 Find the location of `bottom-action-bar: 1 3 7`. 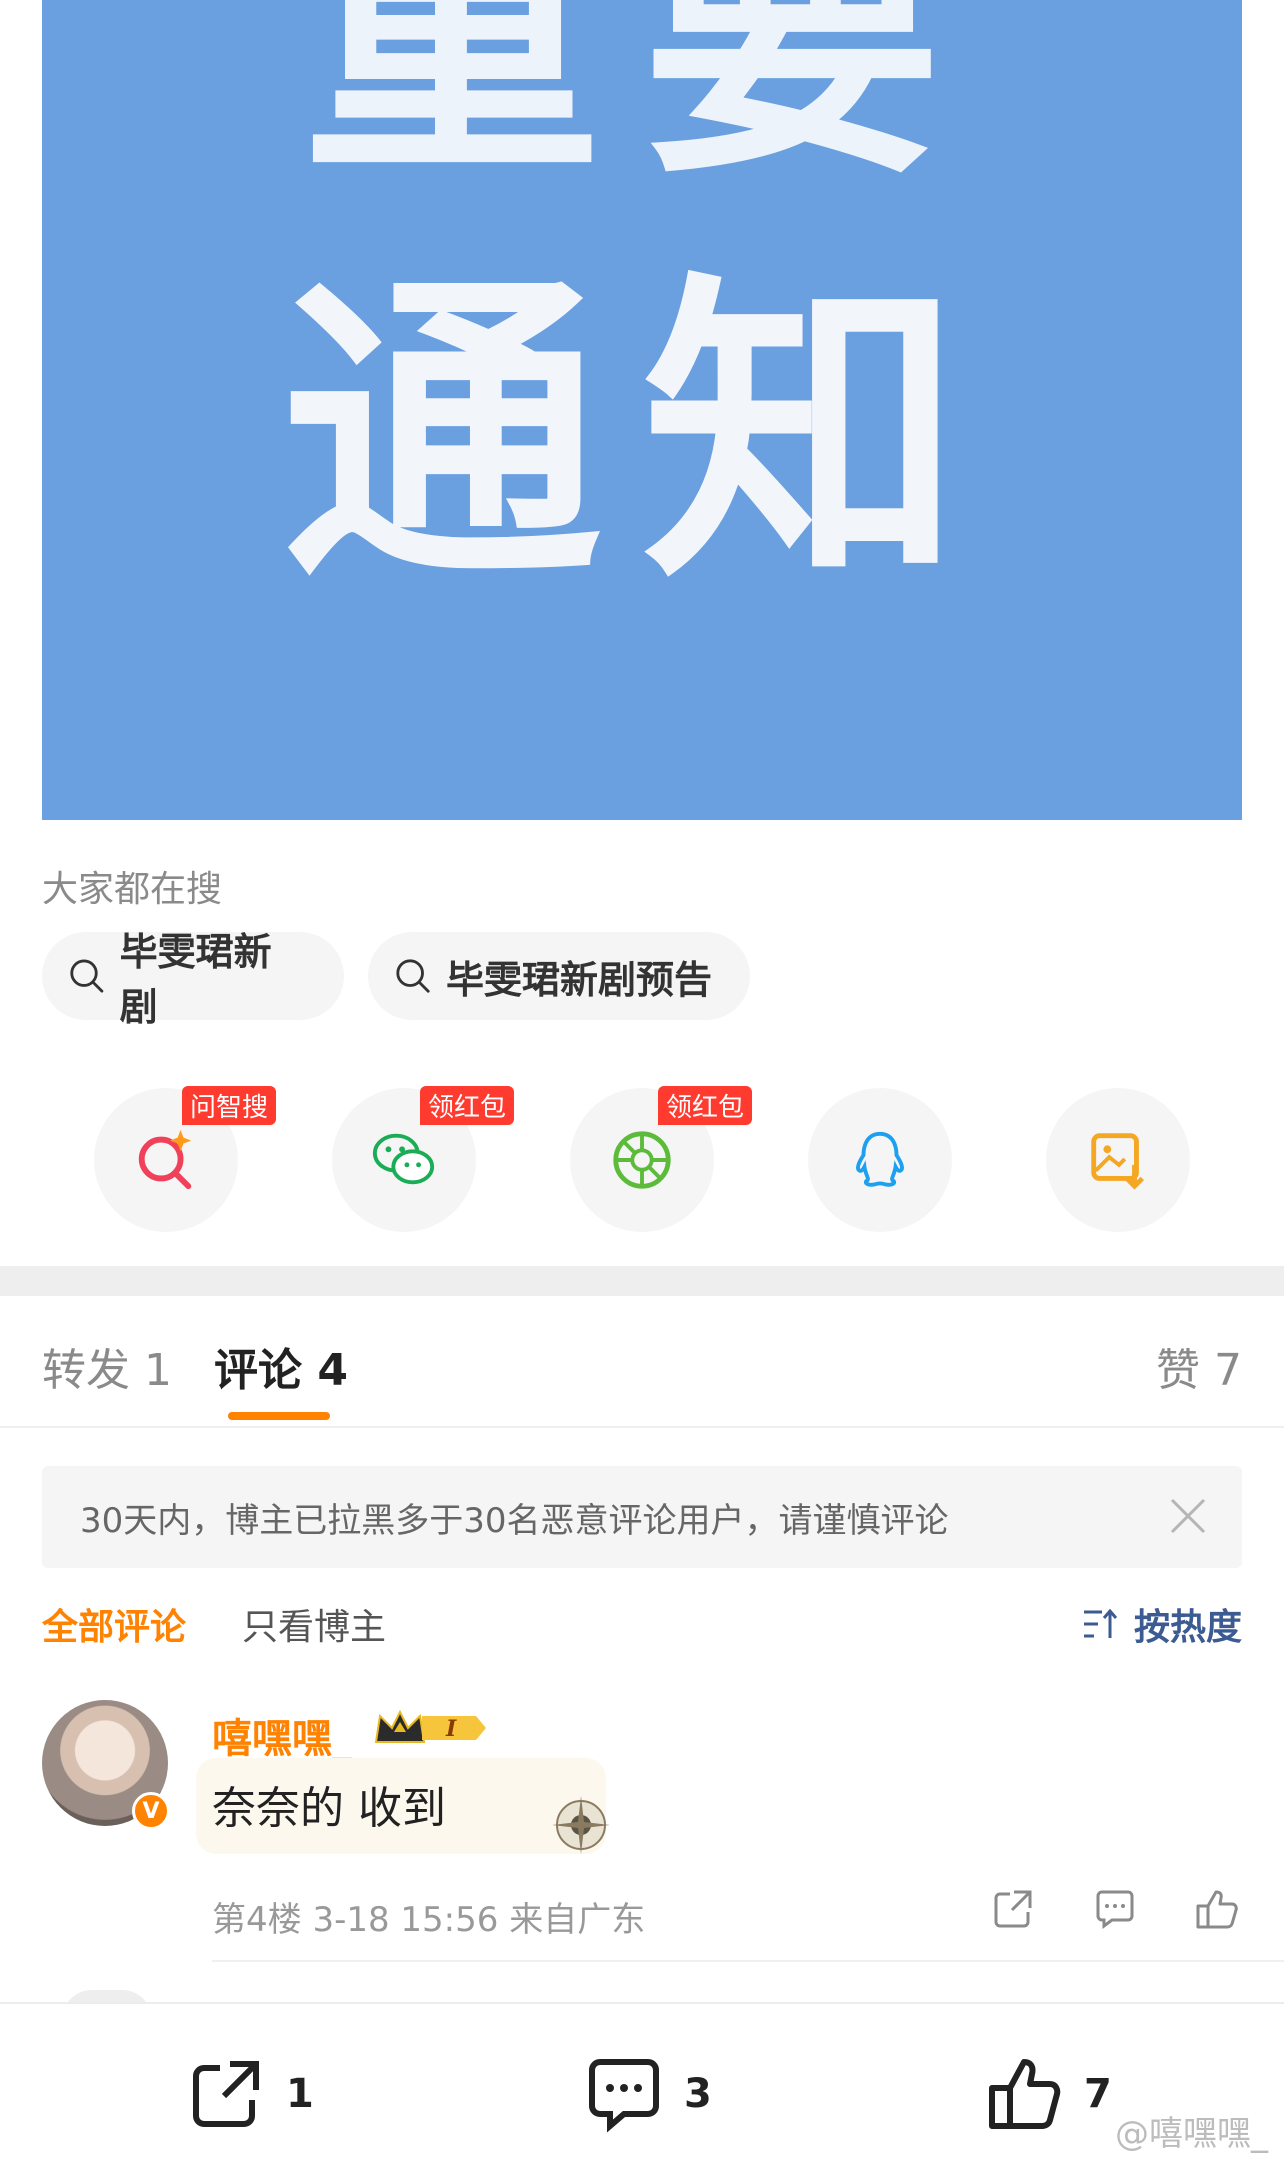

bottom-action-bar: 1 3 7 is located at coordinates (642, 2082).